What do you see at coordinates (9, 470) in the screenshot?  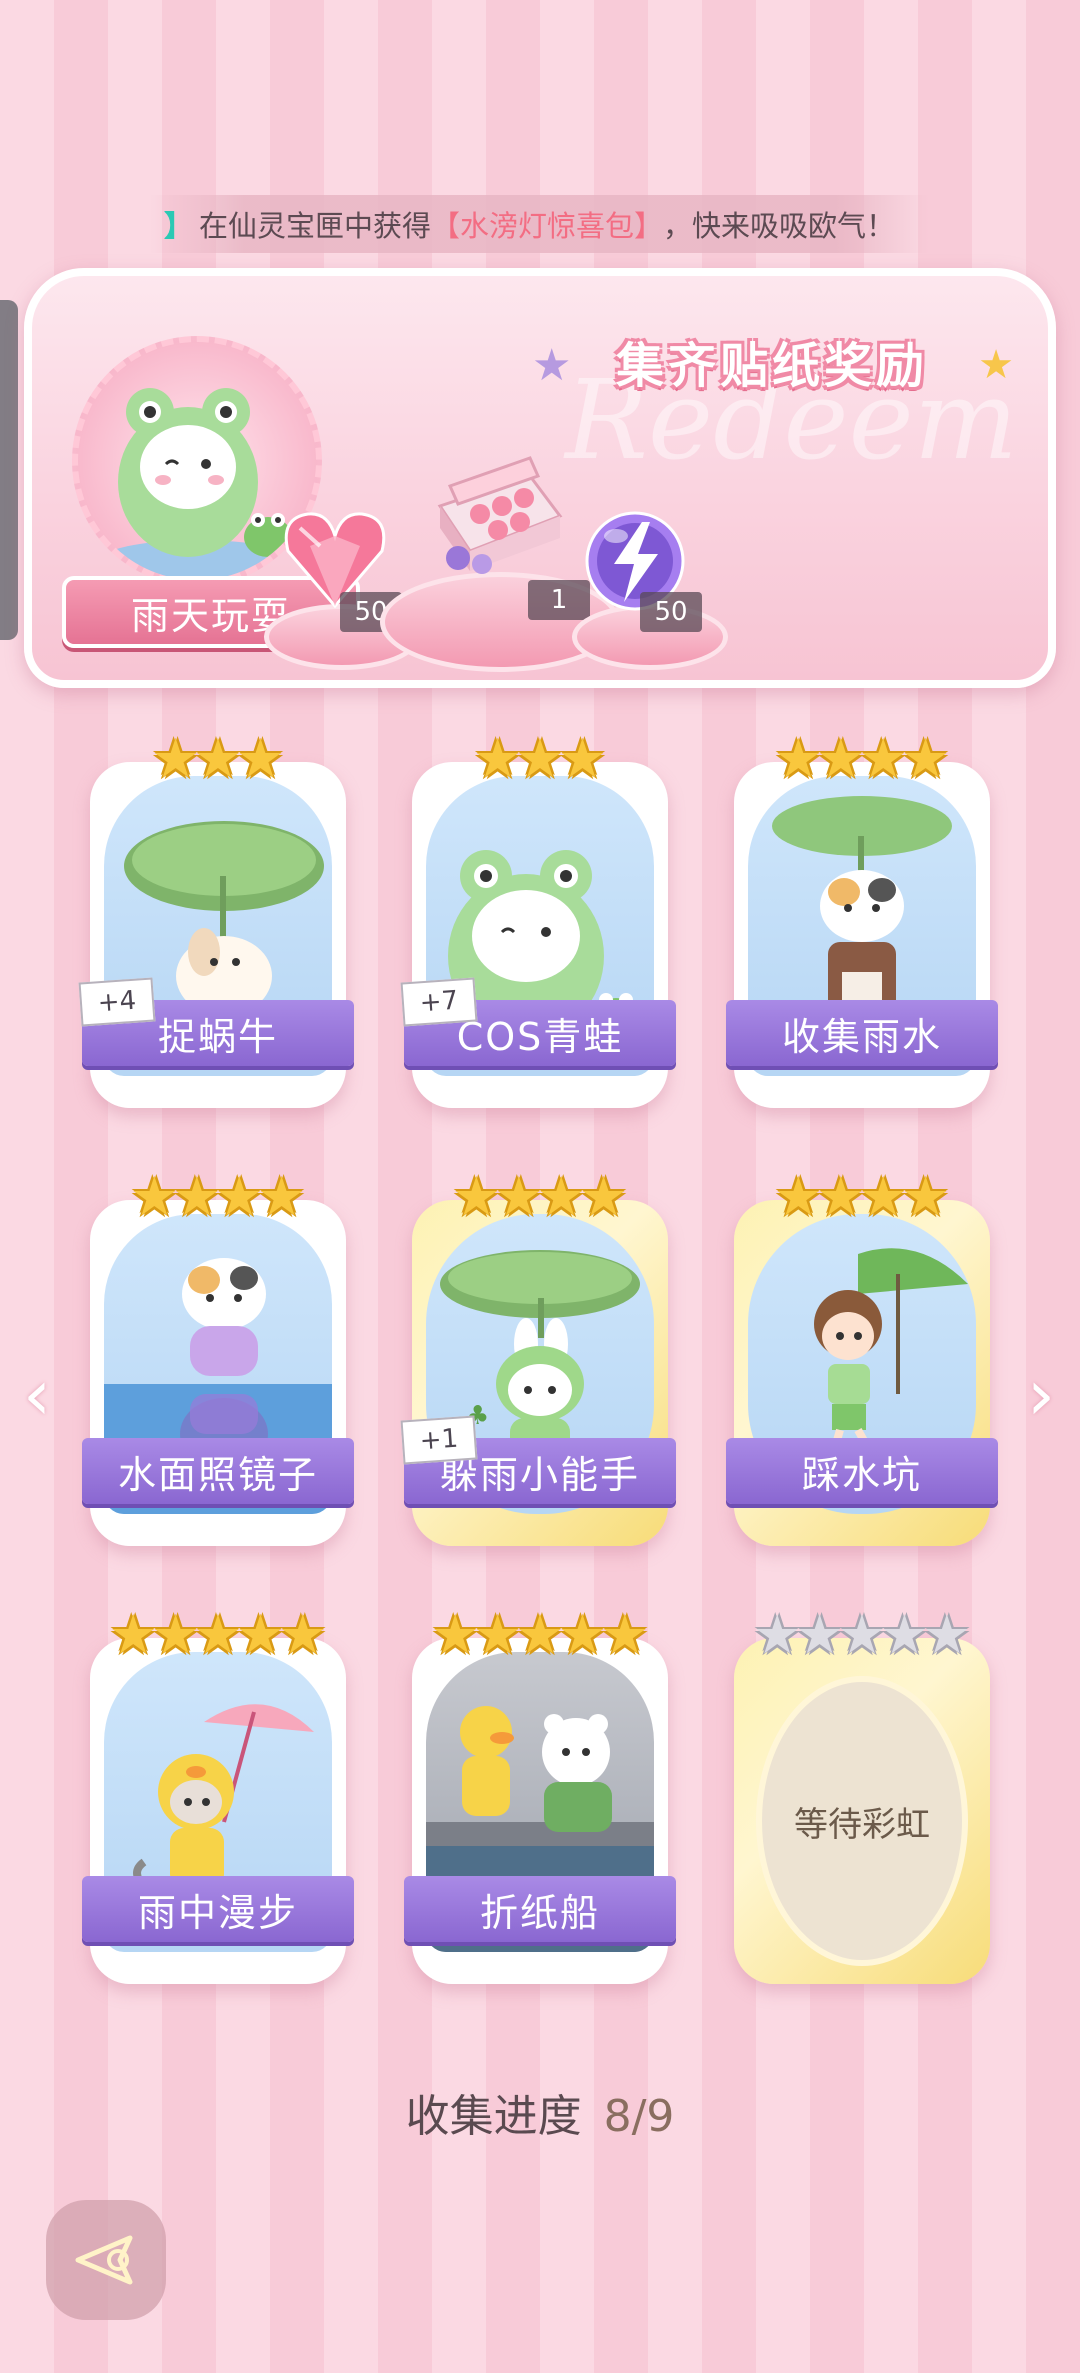 I see `side-drawer-handle` at bounding box center [9, 470].